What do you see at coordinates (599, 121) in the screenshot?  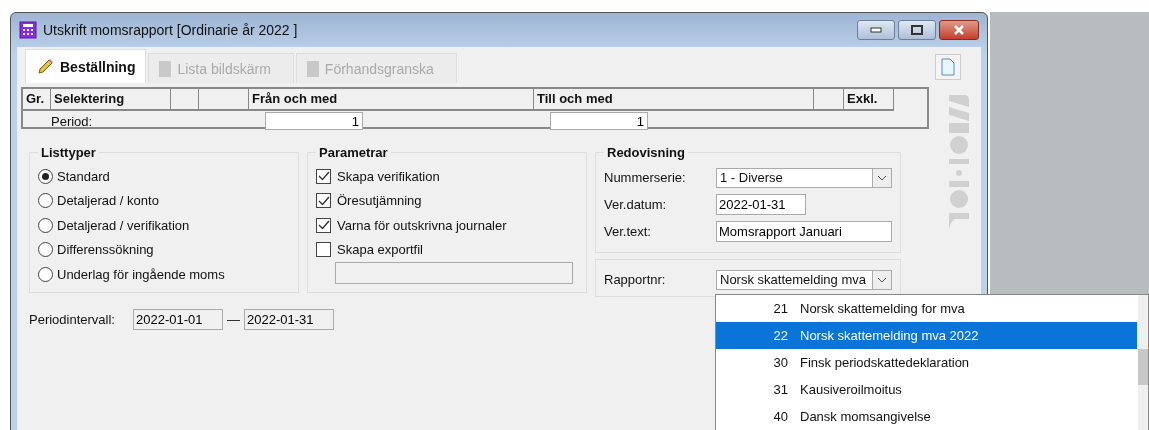 I see `to-field: 1` at bounding box center [599, 121].